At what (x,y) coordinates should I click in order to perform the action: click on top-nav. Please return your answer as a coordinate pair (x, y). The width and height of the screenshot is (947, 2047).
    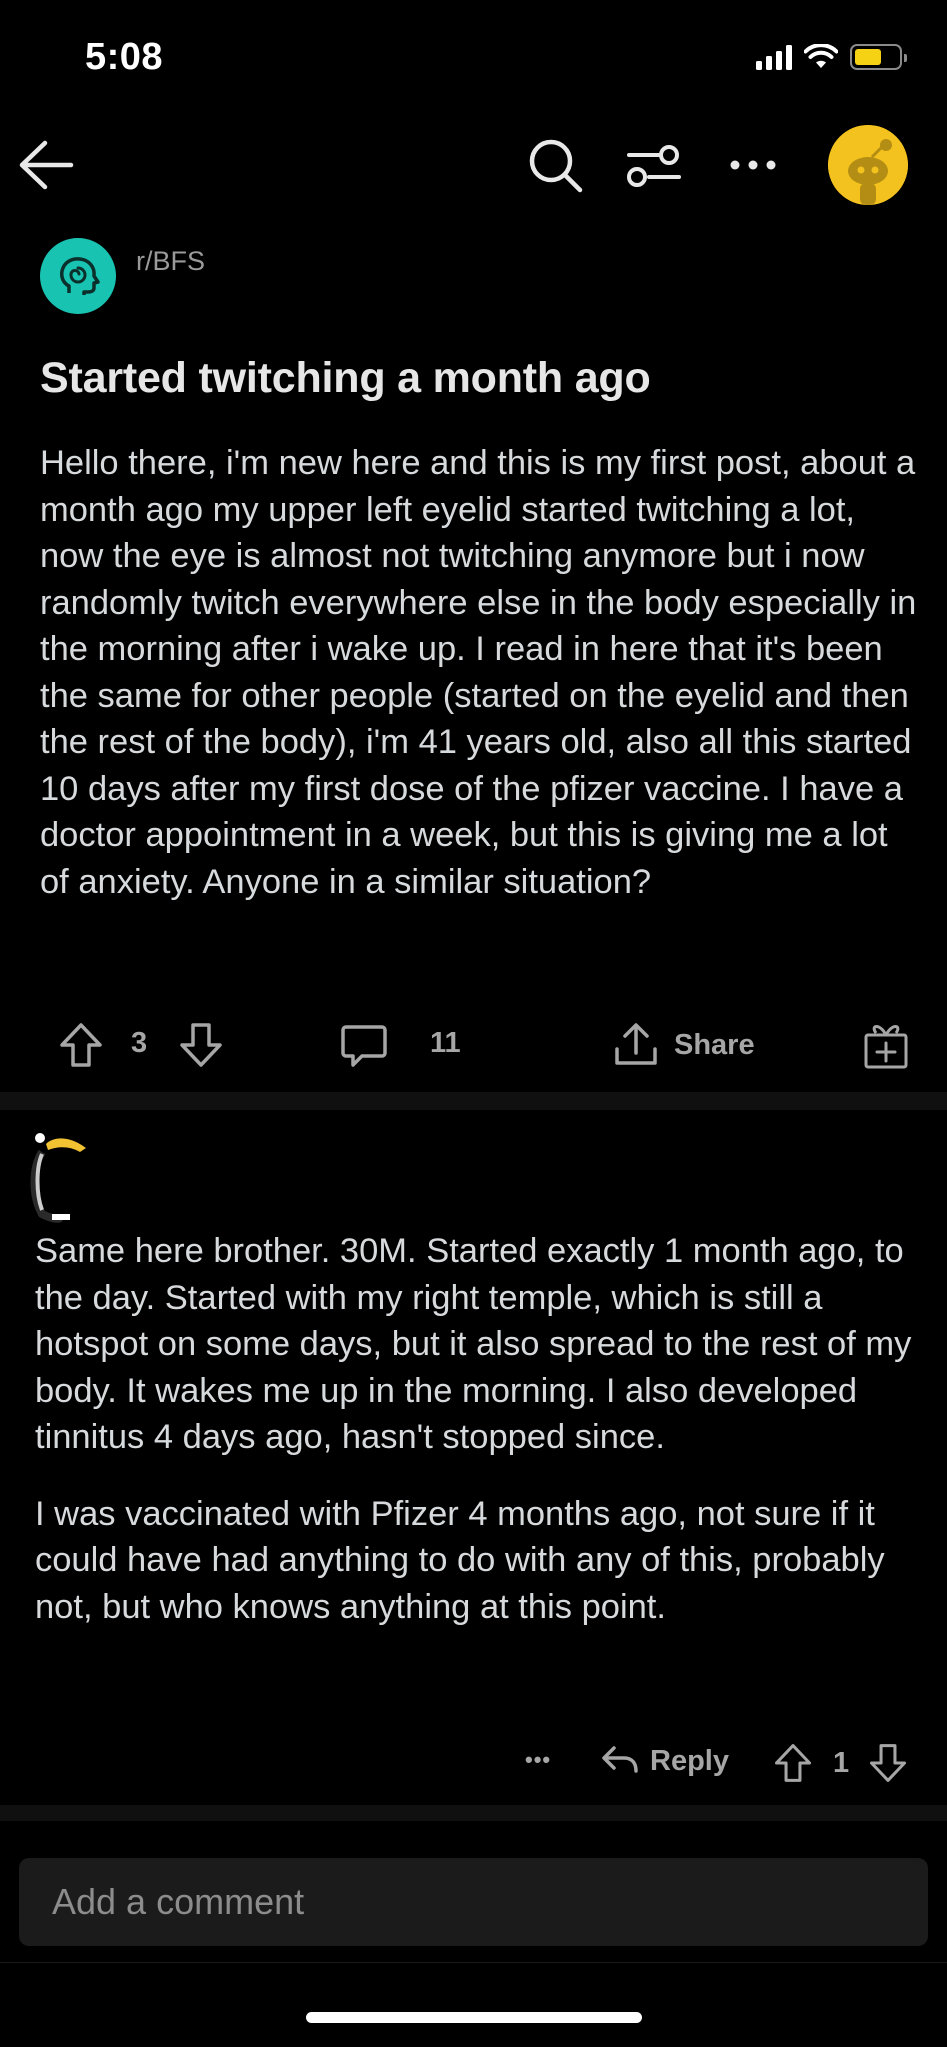
    Looking at the image, I should click on (473, 165).